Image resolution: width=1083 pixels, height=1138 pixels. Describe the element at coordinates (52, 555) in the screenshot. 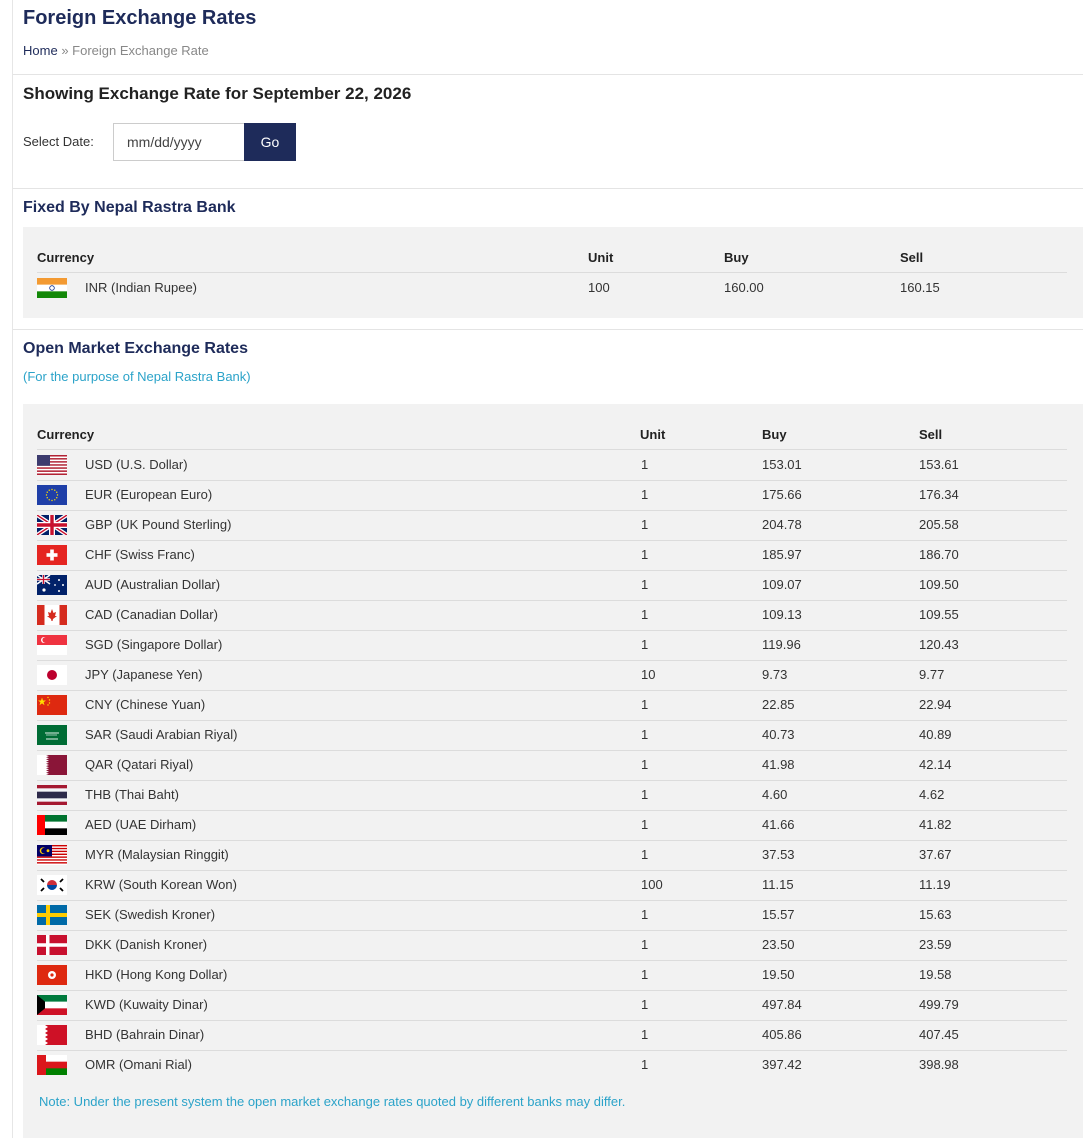

I see `ch-flag-icon` at that location.